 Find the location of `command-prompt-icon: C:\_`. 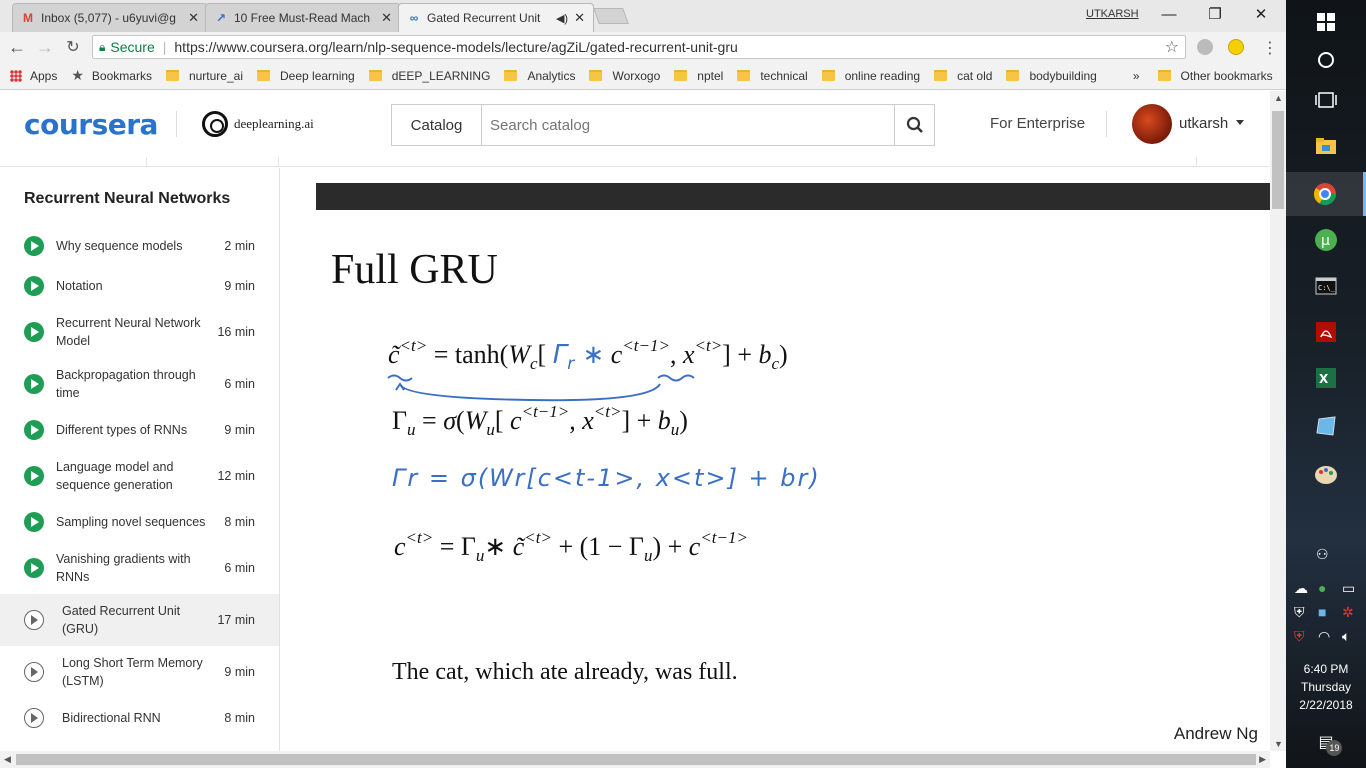

command-prompt-icon: C:\_ is located at coordinates (1326, 286).